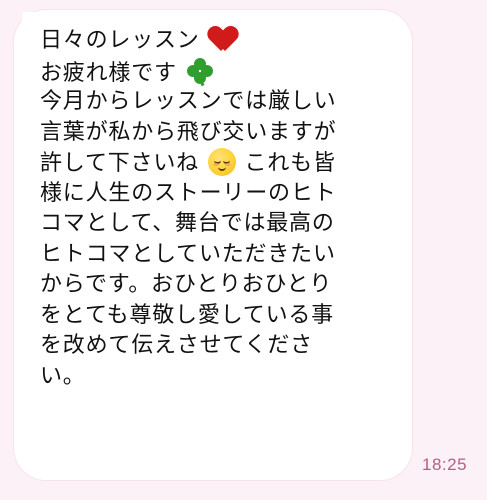  I want to click on message-line-2: お疲れ様です, so click(220, 72).